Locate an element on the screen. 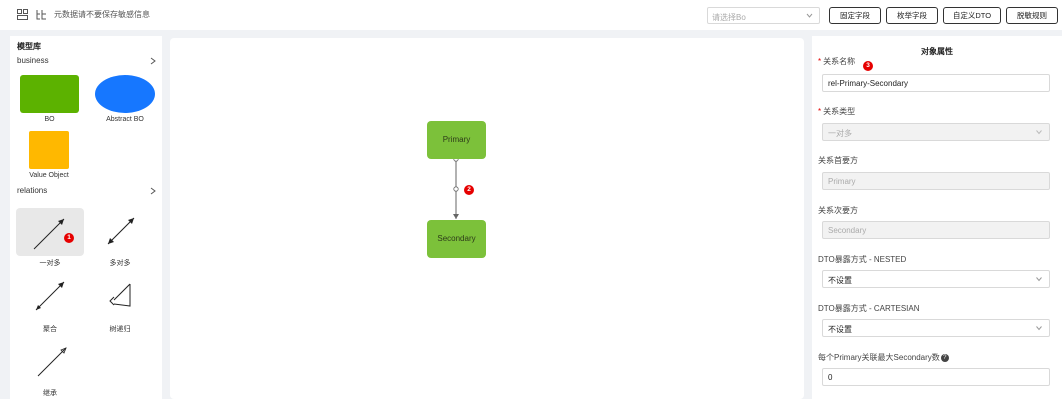  relation-inheritance-label: 继承 is located at coordinates (50, 393).